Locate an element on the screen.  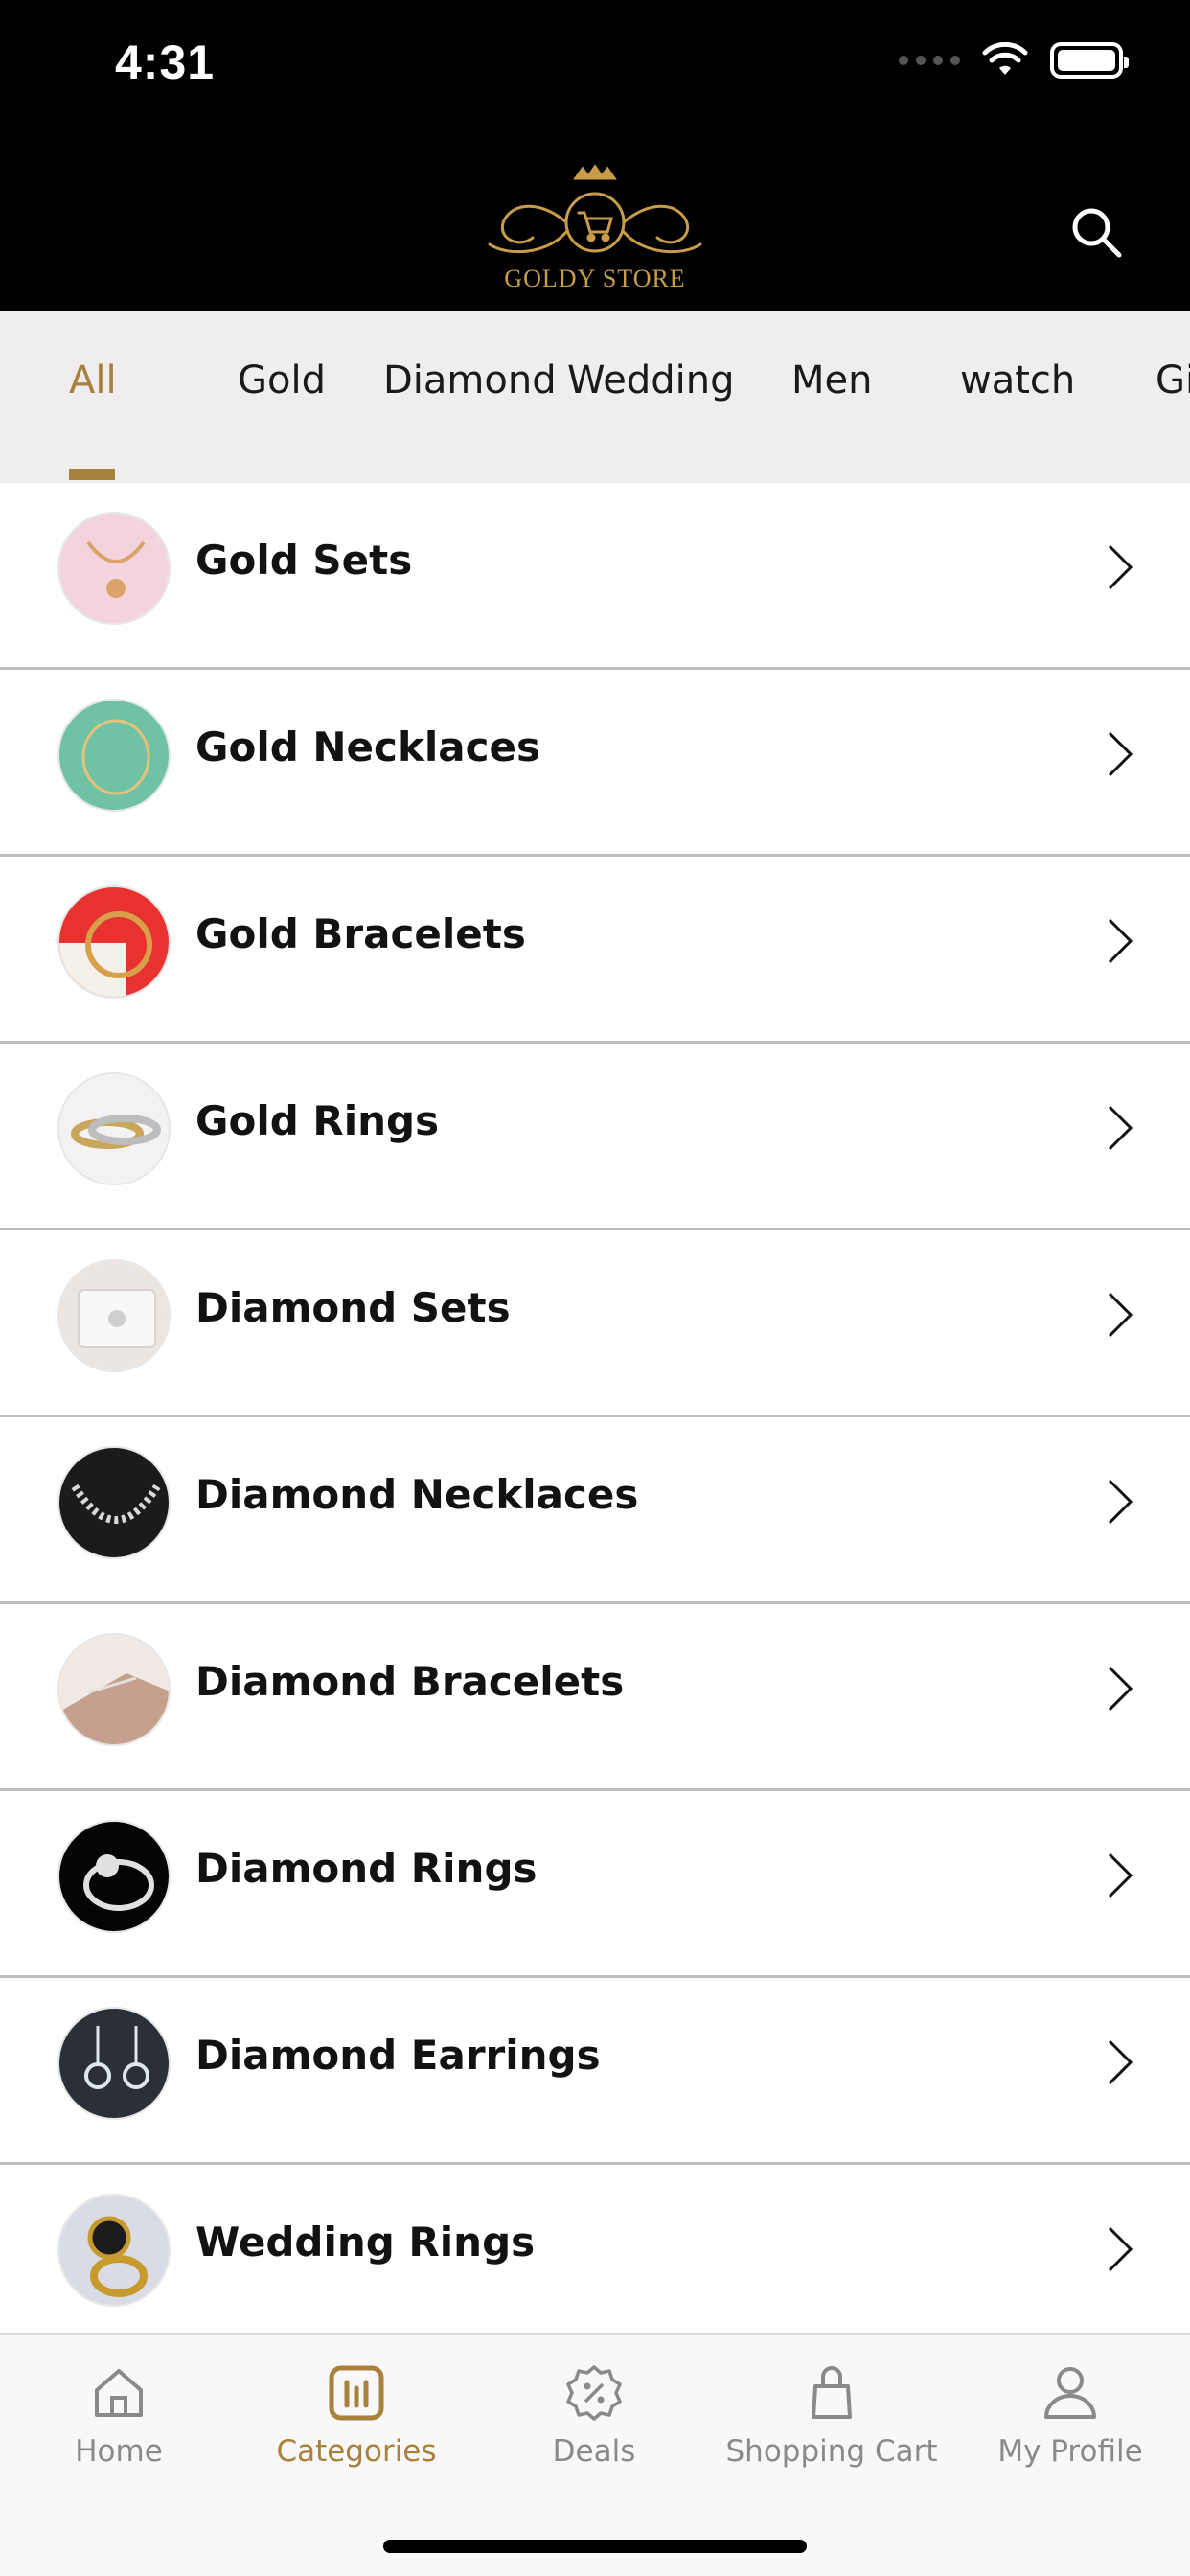
deals-icon is located at coordinates (594, 2393).